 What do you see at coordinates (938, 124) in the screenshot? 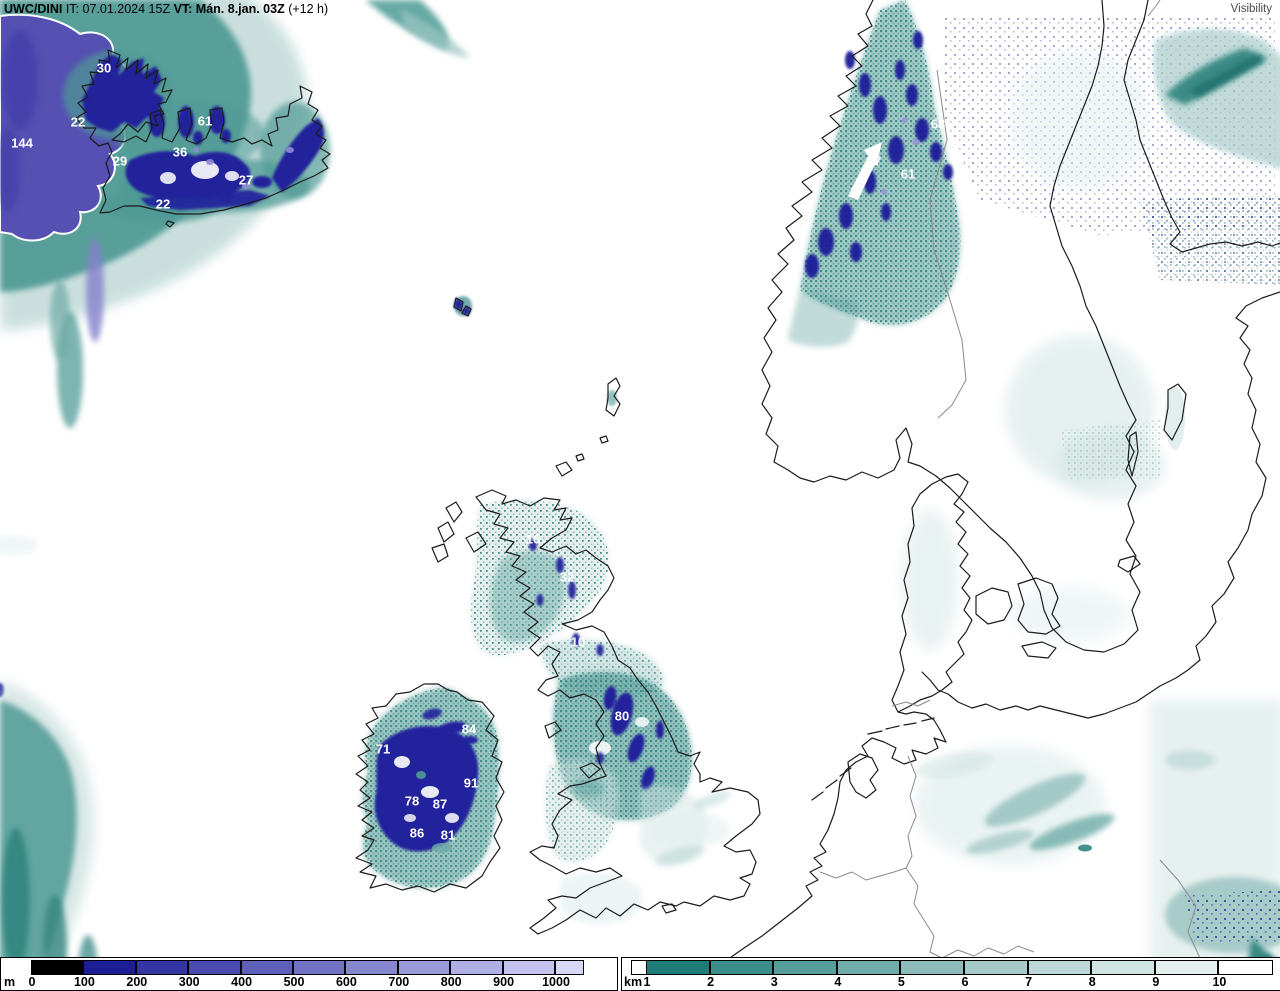
I see `station-value-label: 68` at bounding box center [938, 124].